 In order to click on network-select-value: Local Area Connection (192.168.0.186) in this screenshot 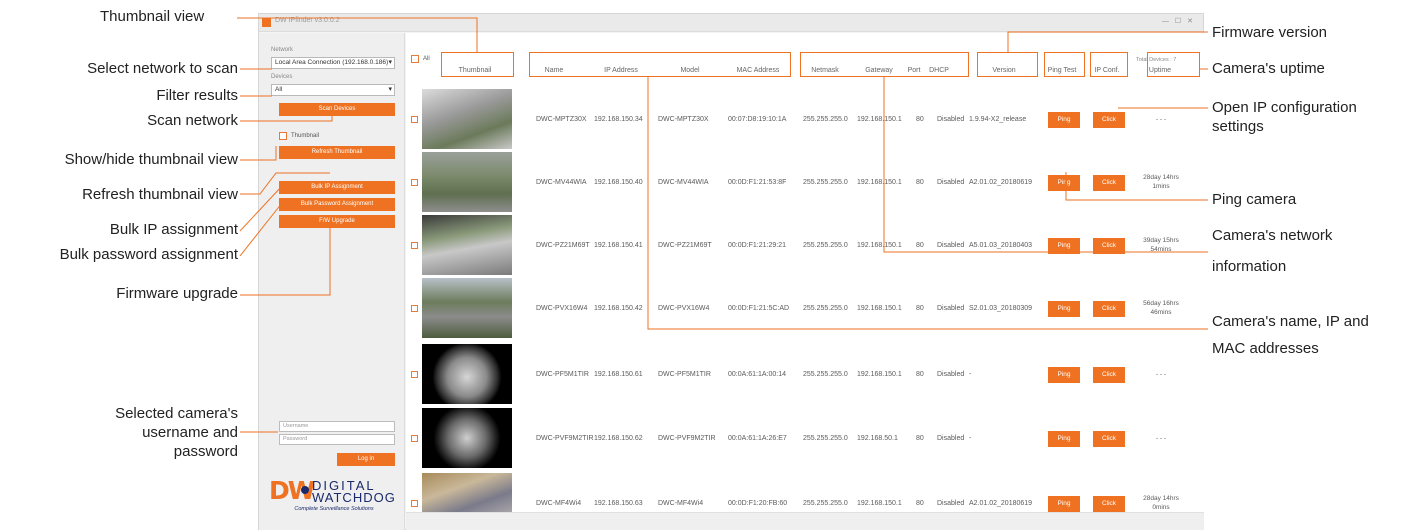, I will do `click(332, 62)`.